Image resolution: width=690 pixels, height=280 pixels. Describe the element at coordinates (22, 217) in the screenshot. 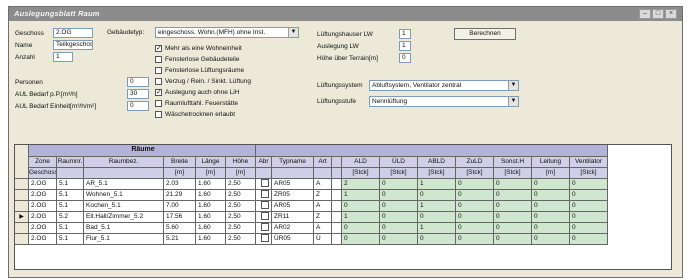

I see `row-selector: ▶` at that location.